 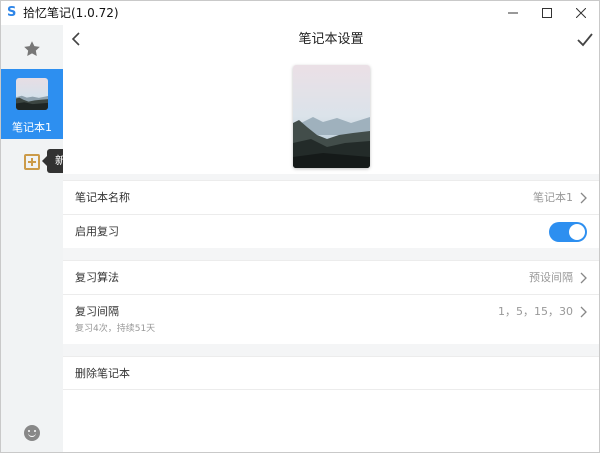 I want to click on enable-review-row: 启用复习, so click(x=331, y=231).